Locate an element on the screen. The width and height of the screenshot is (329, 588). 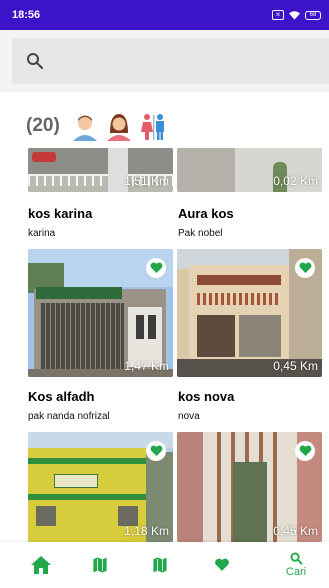
bottom-navigation: Cari is located at coordinates (164, 565).